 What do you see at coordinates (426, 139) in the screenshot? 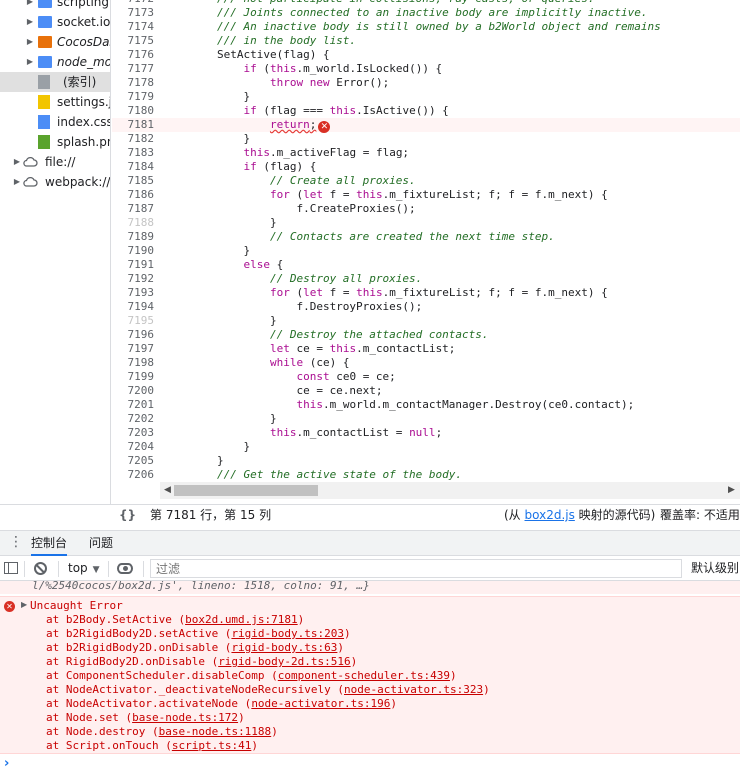
I see `code-line: 7182 }` at bounding box center [426, 139].